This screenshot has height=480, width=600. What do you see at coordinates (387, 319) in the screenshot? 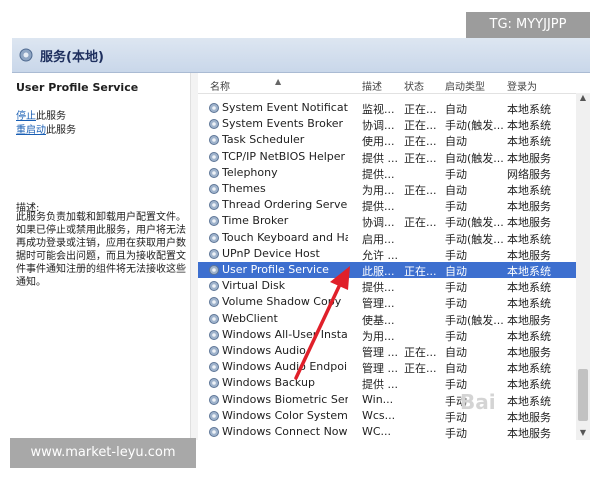
I see `service-row: WebClient 使基... 手动(触发... 本地服务` at bounding box center [387, 319].